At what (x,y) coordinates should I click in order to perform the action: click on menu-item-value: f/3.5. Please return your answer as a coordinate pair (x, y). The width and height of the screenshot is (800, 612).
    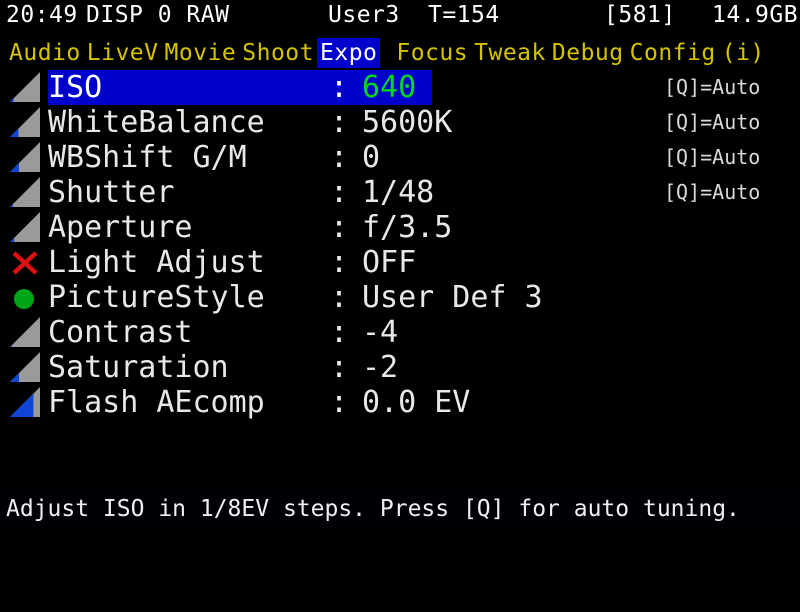
    Looking at the image, I should click on (407, 227).